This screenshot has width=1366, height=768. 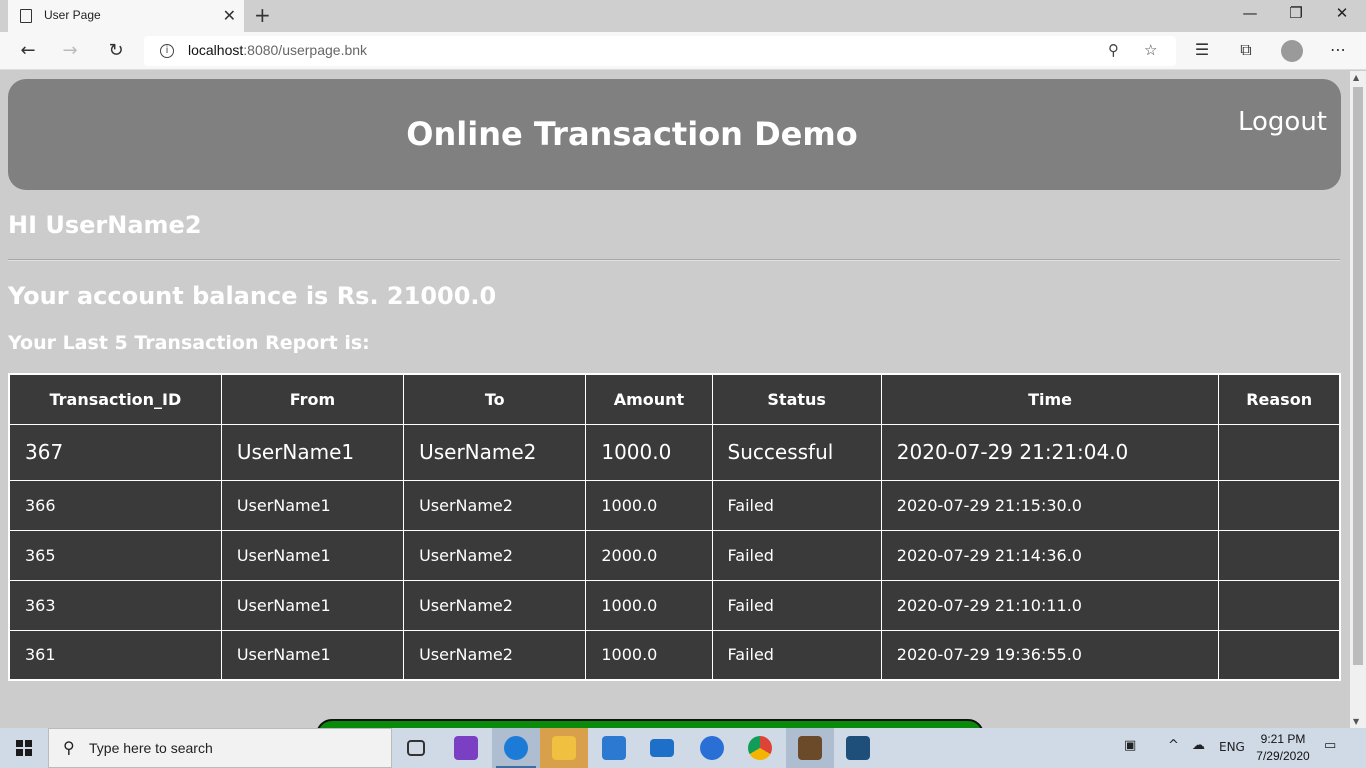 I want to click on task-view-icon, so click(x=416, y=748).